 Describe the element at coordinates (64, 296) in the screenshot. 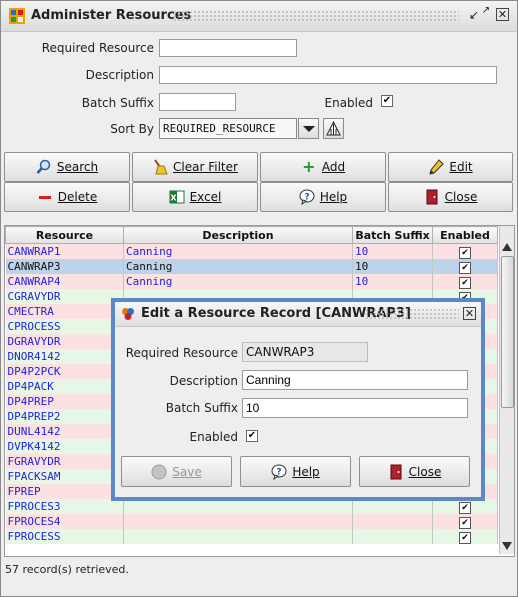

I see `cell-resource: CGRAVYDR` at that location.